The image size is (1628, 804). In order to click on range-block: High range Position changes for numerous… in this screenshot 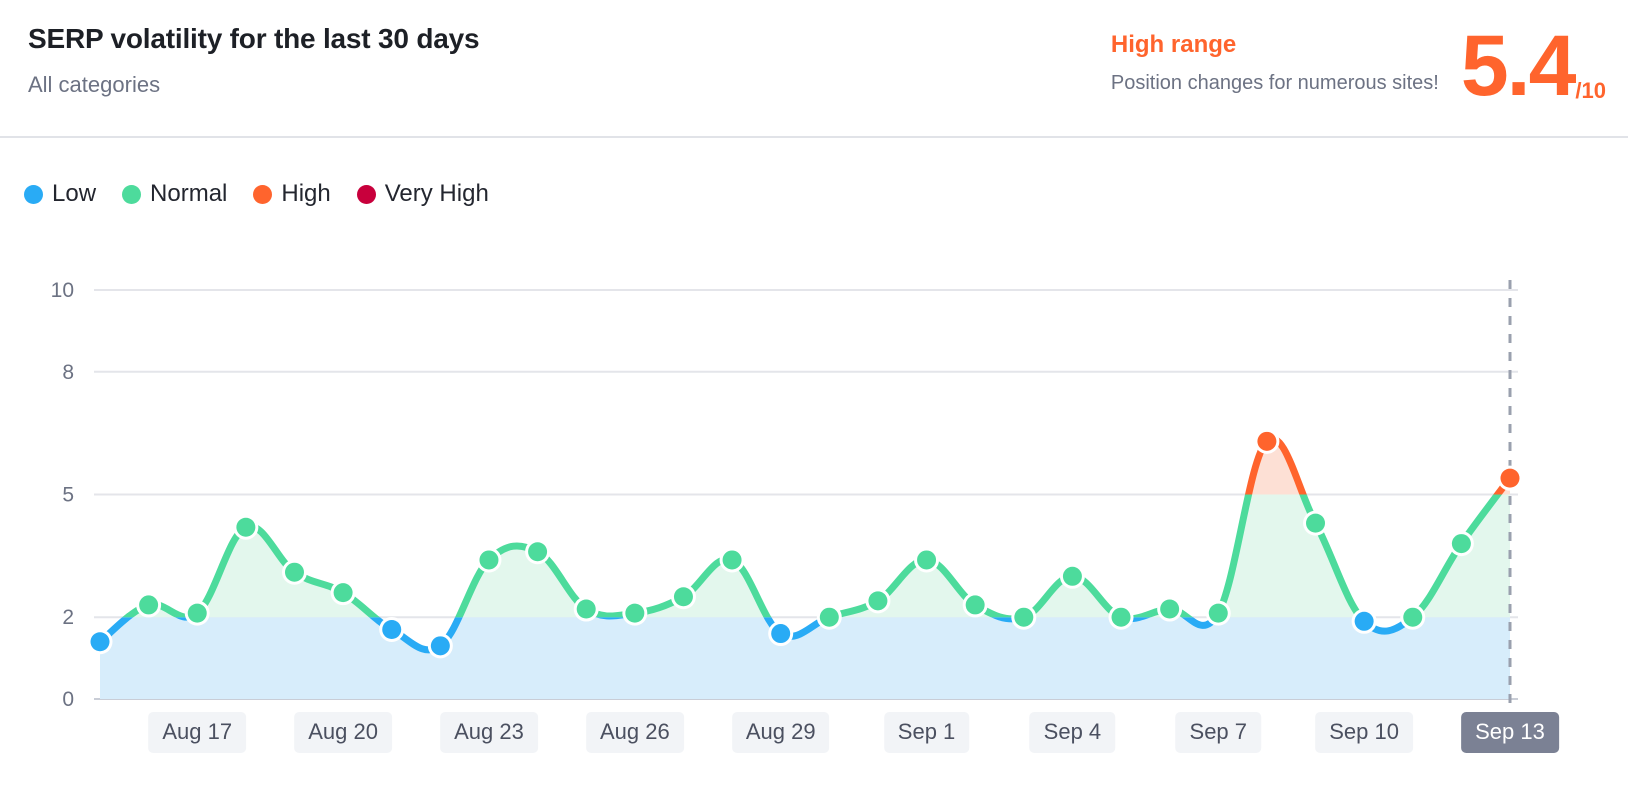, I will do `click(1275, 59)`.